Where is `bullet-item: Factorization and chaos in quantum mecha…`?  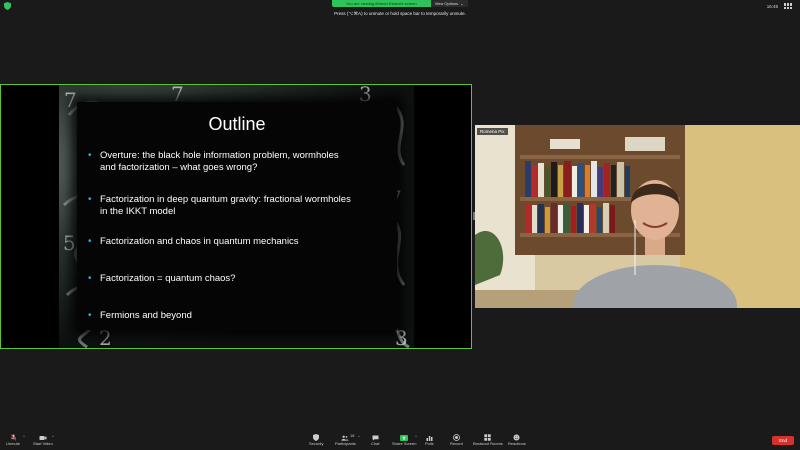
bullet-item: Factorization and chaos in quantum mecha… is located at coordinates (237, 242).